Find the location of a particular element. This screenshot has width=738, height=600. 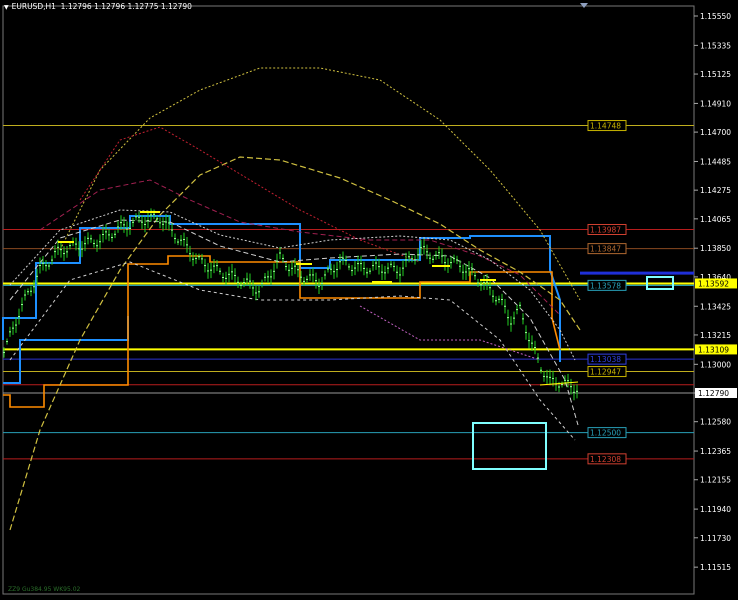

ohlc-values: 1.12796 1.12796 1.12775 1.12790 is located at coordinates (126, 6).